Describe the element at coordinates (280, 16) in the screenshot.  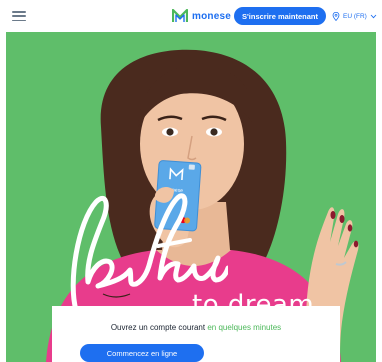
I see `signup-now-button: S'inscrire maintenant` at that location.